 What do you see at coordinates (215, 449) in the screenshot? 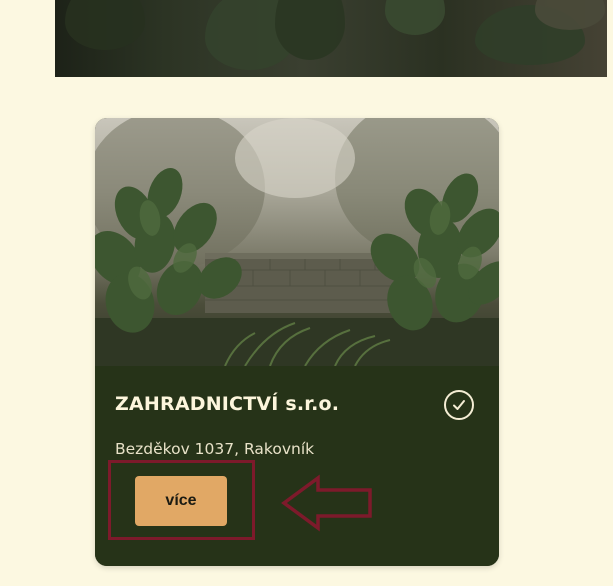
I see `business-address: Bezděkov 1037, Rakovník` at bounding box center [215, 449].